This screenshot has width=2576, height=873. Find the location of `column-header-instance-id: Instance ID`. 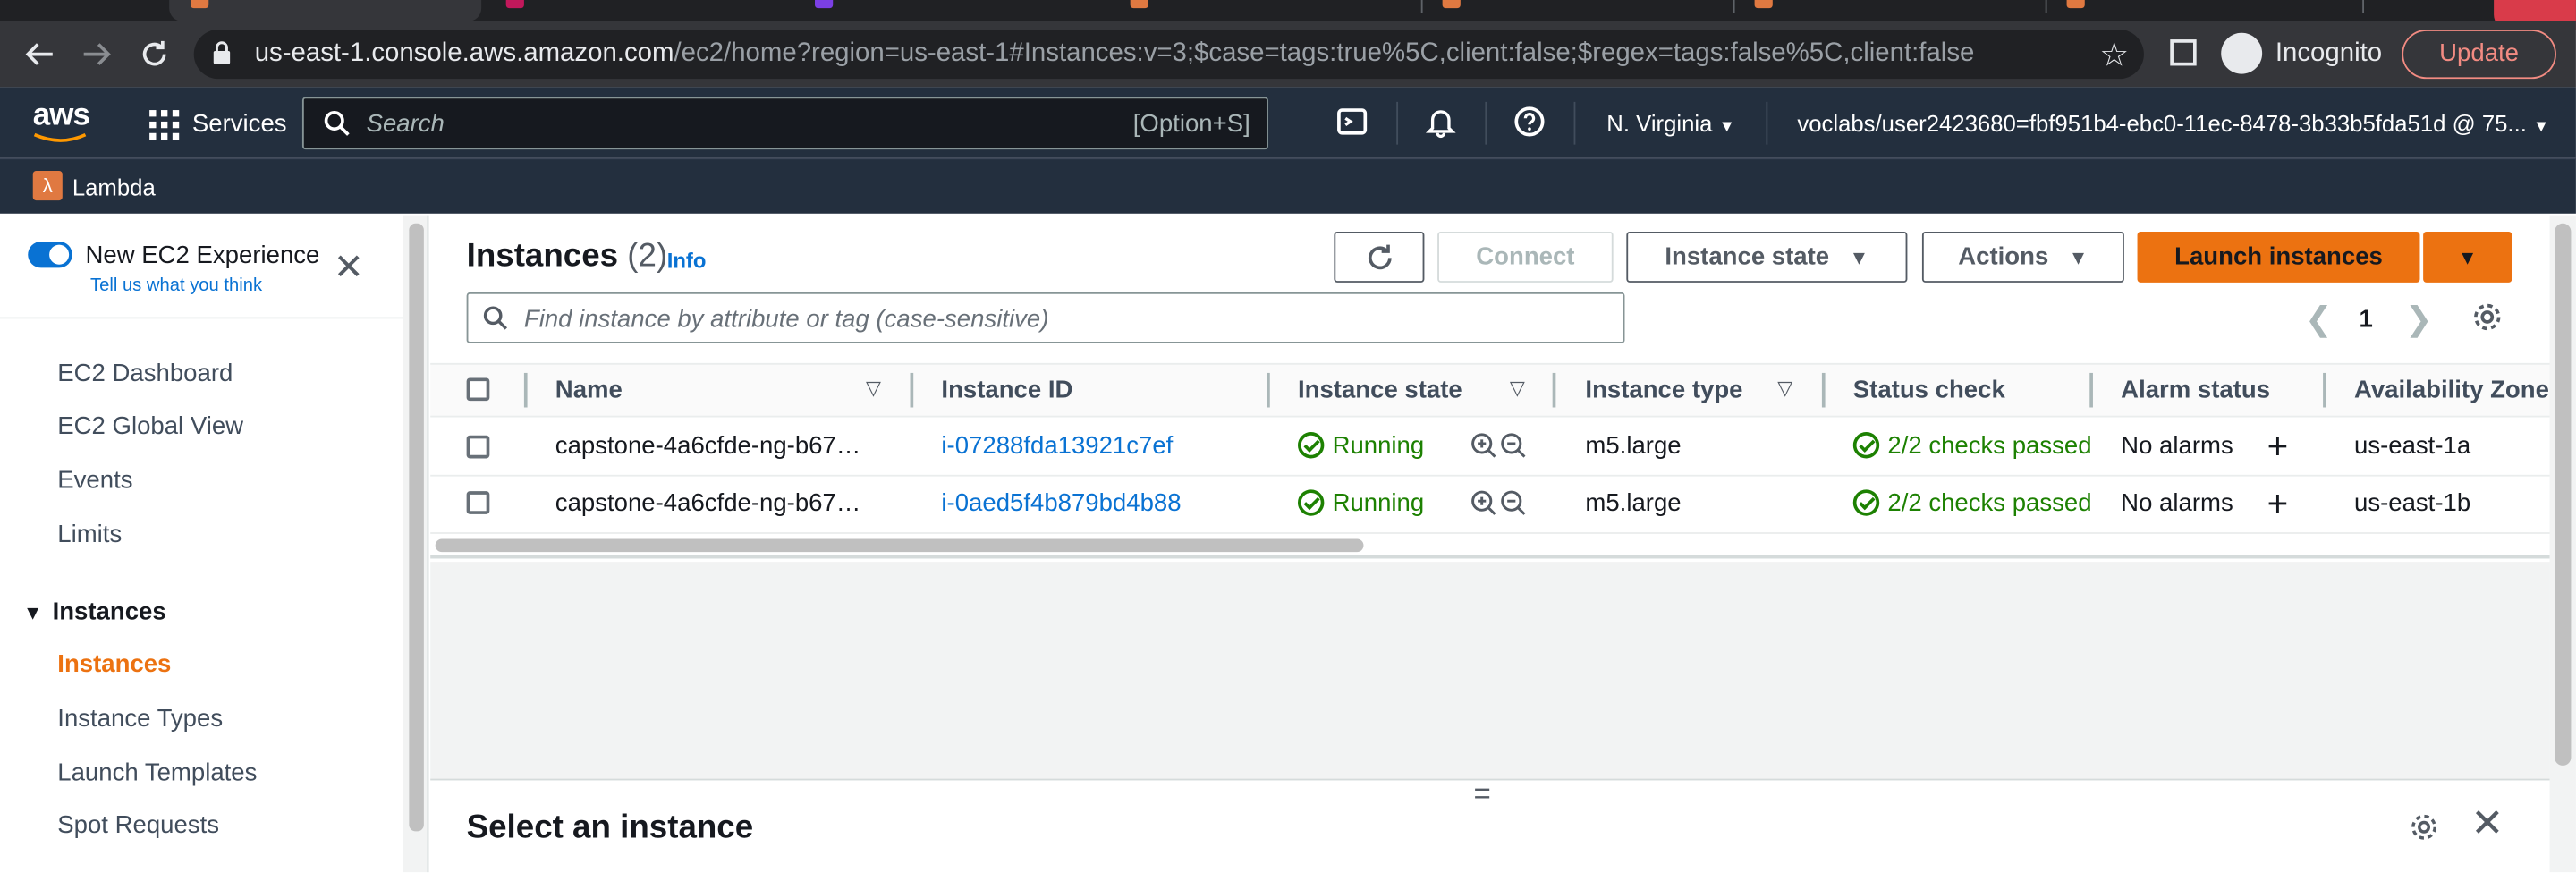

column-header-instance-id: Instance ID is located at coordinates (1006, 390).